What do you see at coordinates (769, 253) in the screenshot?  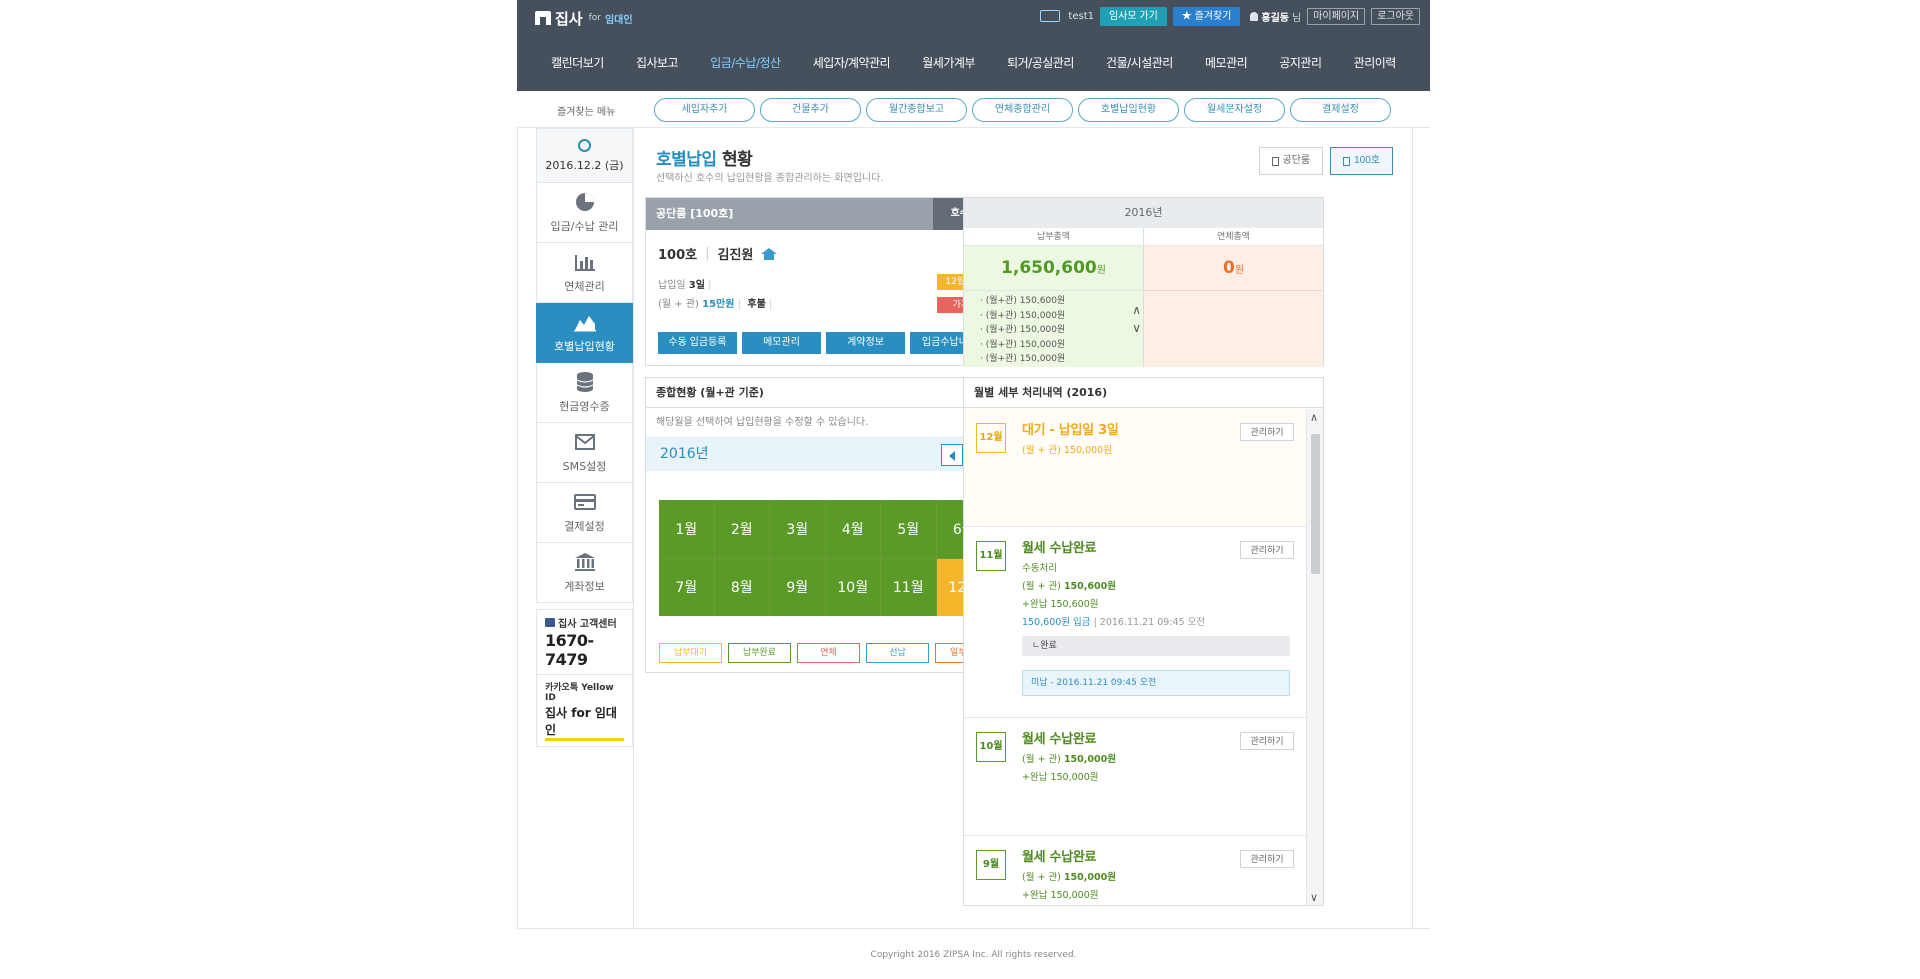 I see `house-icon` at bounding box center [769, 253].